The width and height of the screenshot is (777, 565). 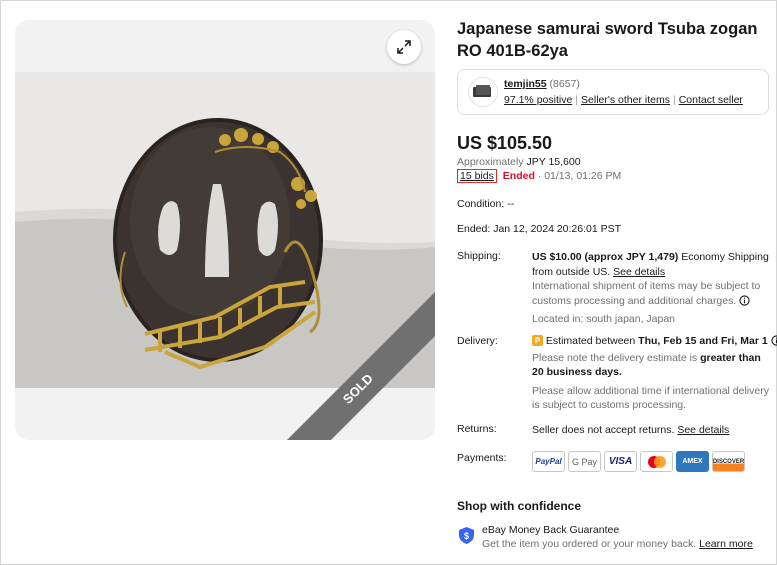 I want to click on delivery-dates: Thu, Feb 15 and Fri, Mar 1, so click(x=703, y=341).